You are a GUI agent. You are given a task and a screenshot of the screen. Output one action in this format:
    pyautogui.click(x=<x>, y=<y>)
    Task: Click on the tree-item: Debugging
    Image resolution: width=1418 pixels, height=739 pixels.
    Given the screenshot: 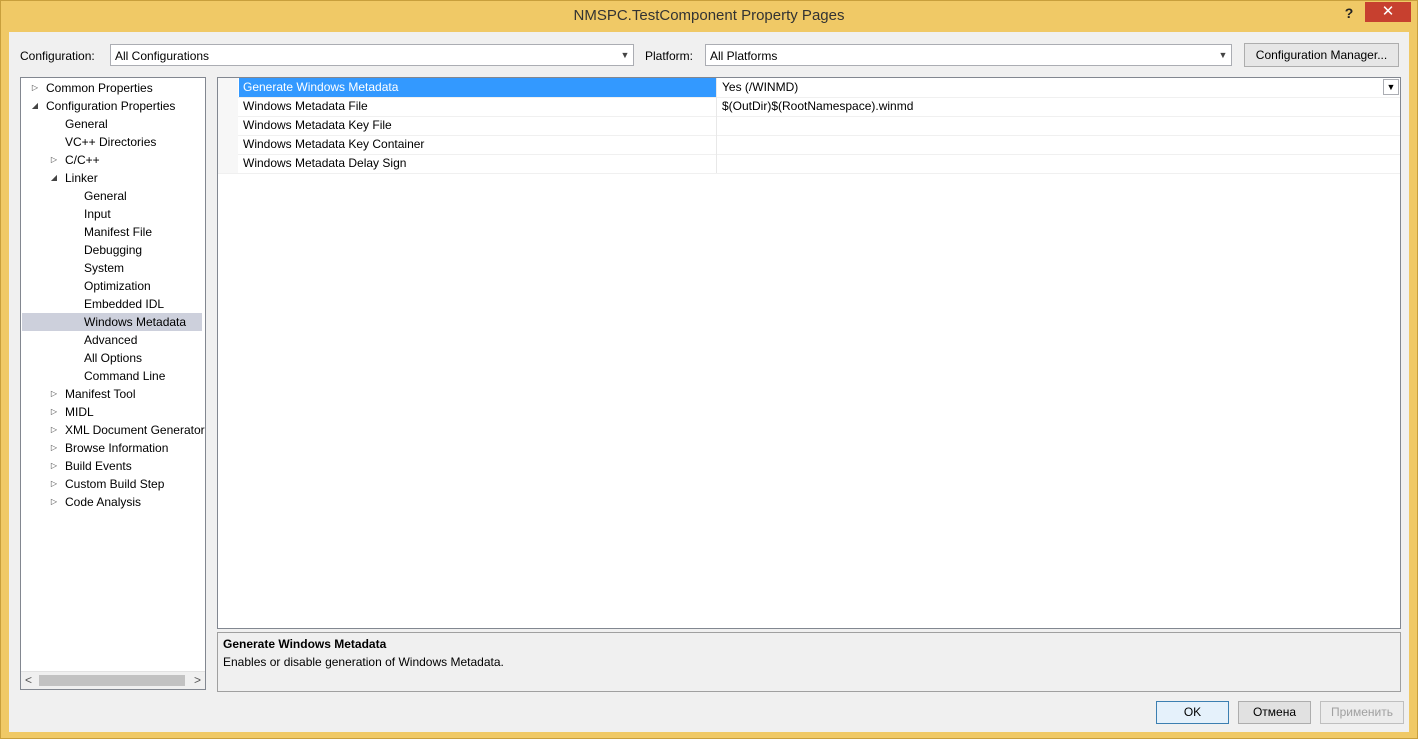 What is the action you would take?
    pyautogui.click(x=112, y=250)
    